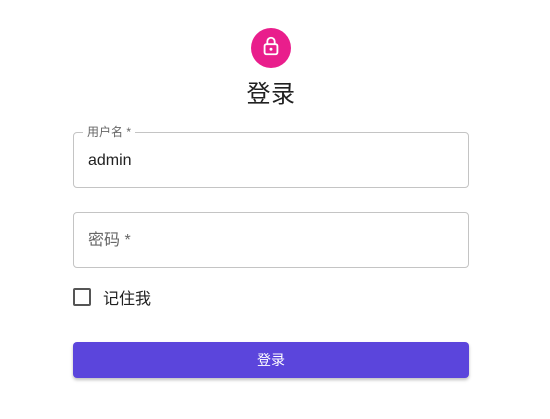 The width and height of the screenshot is (550, 419). I want to click on password-placeholder: 密码 *, so click(109, 240).